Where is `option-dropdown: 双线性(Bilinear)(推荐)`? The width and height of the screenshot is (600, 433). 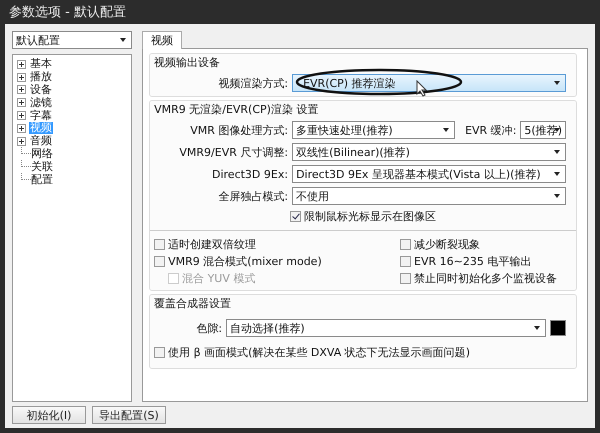 option-dropdown: 双线性(Bilinear)(推荐) is located at coordinates (429, 152).